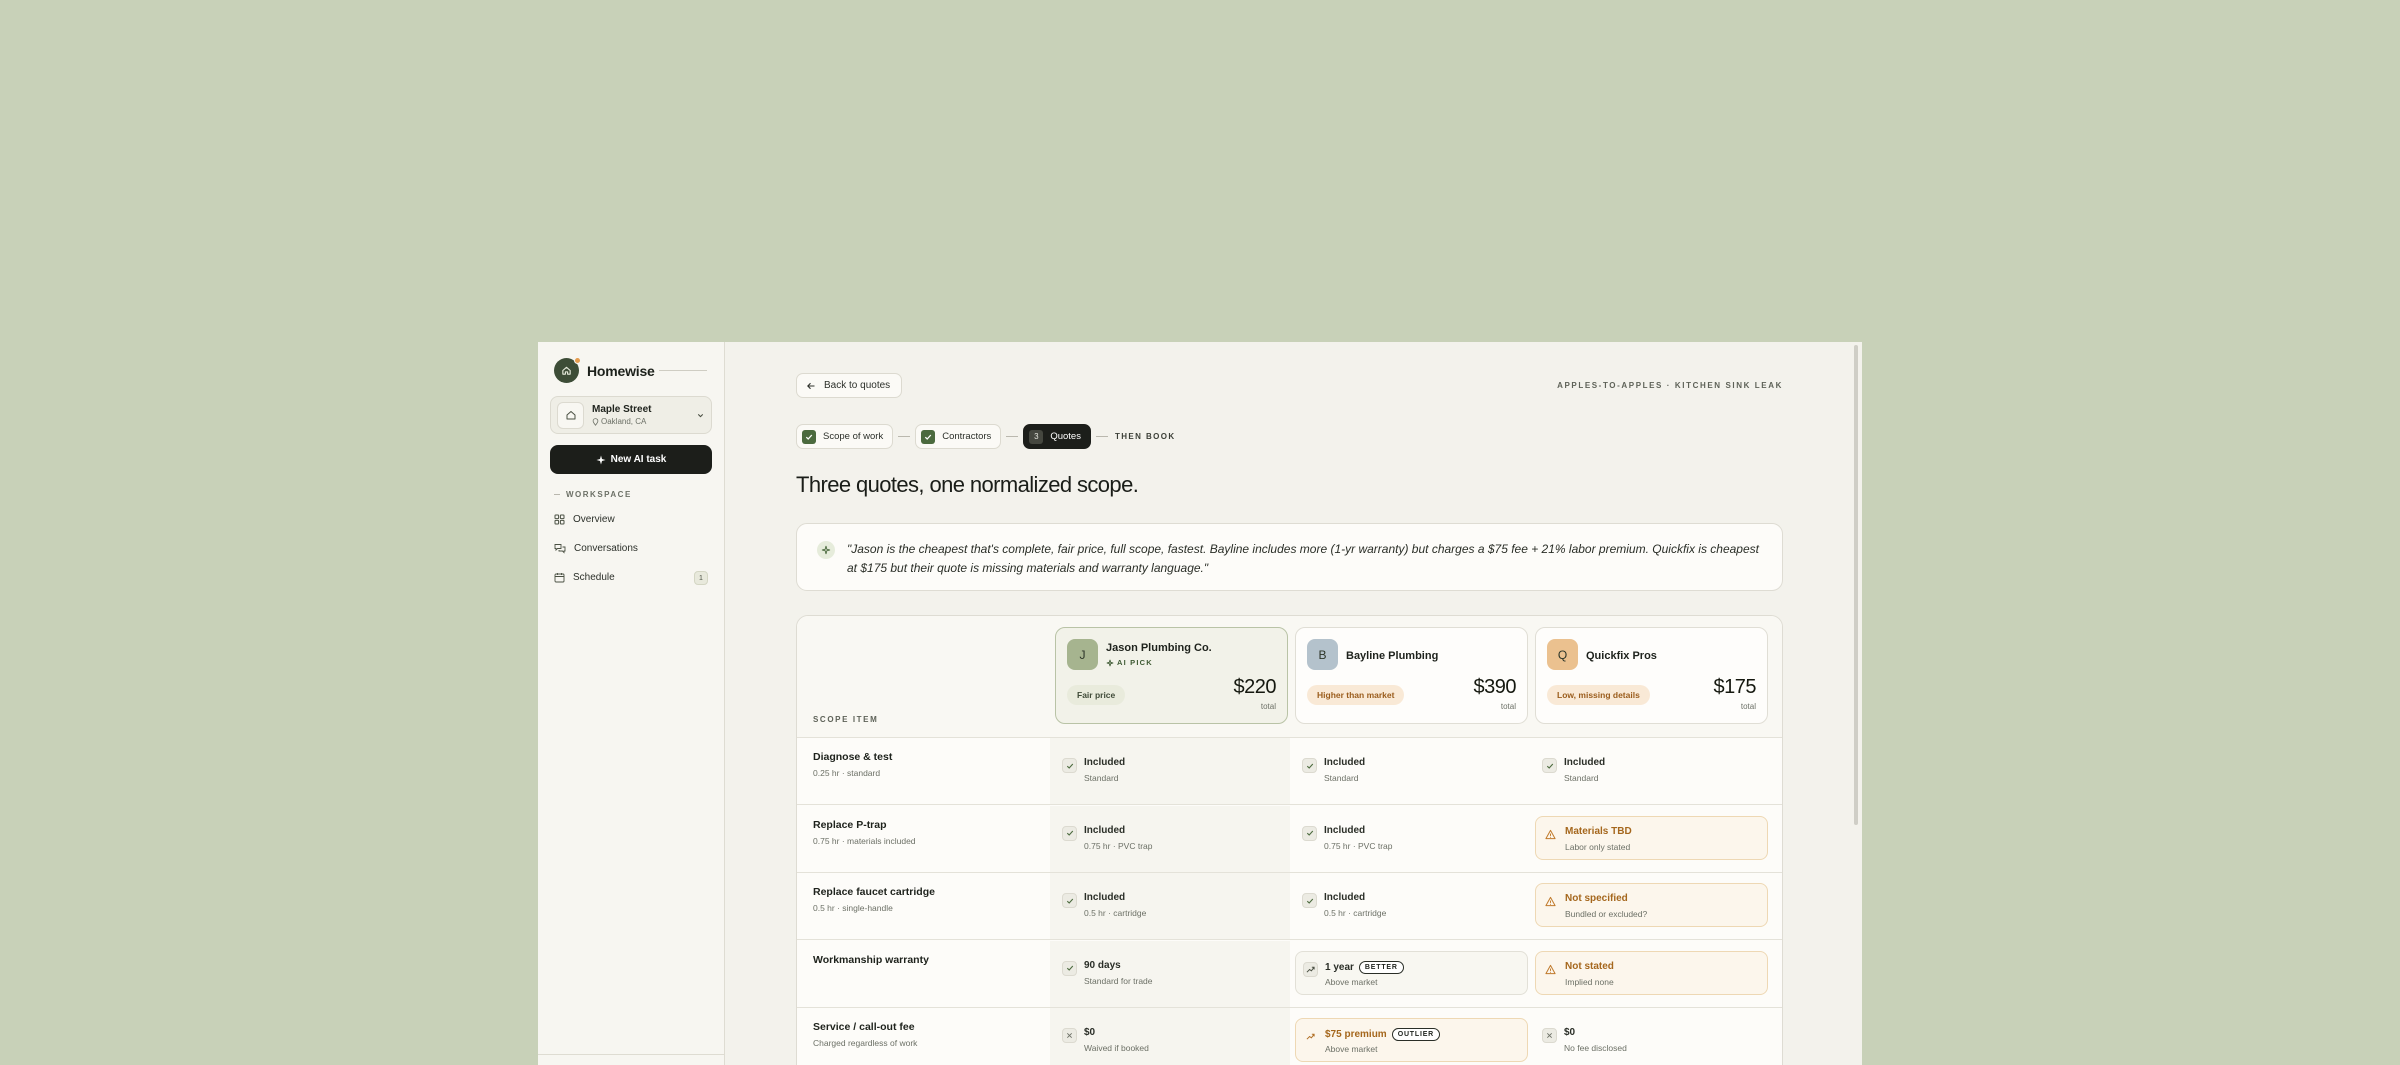 This screenshot has height=1065, width=2400. What do you see at coordinates (570, 415) in the screenshot?
I see `house-icon` at bounding box center [570, 415].